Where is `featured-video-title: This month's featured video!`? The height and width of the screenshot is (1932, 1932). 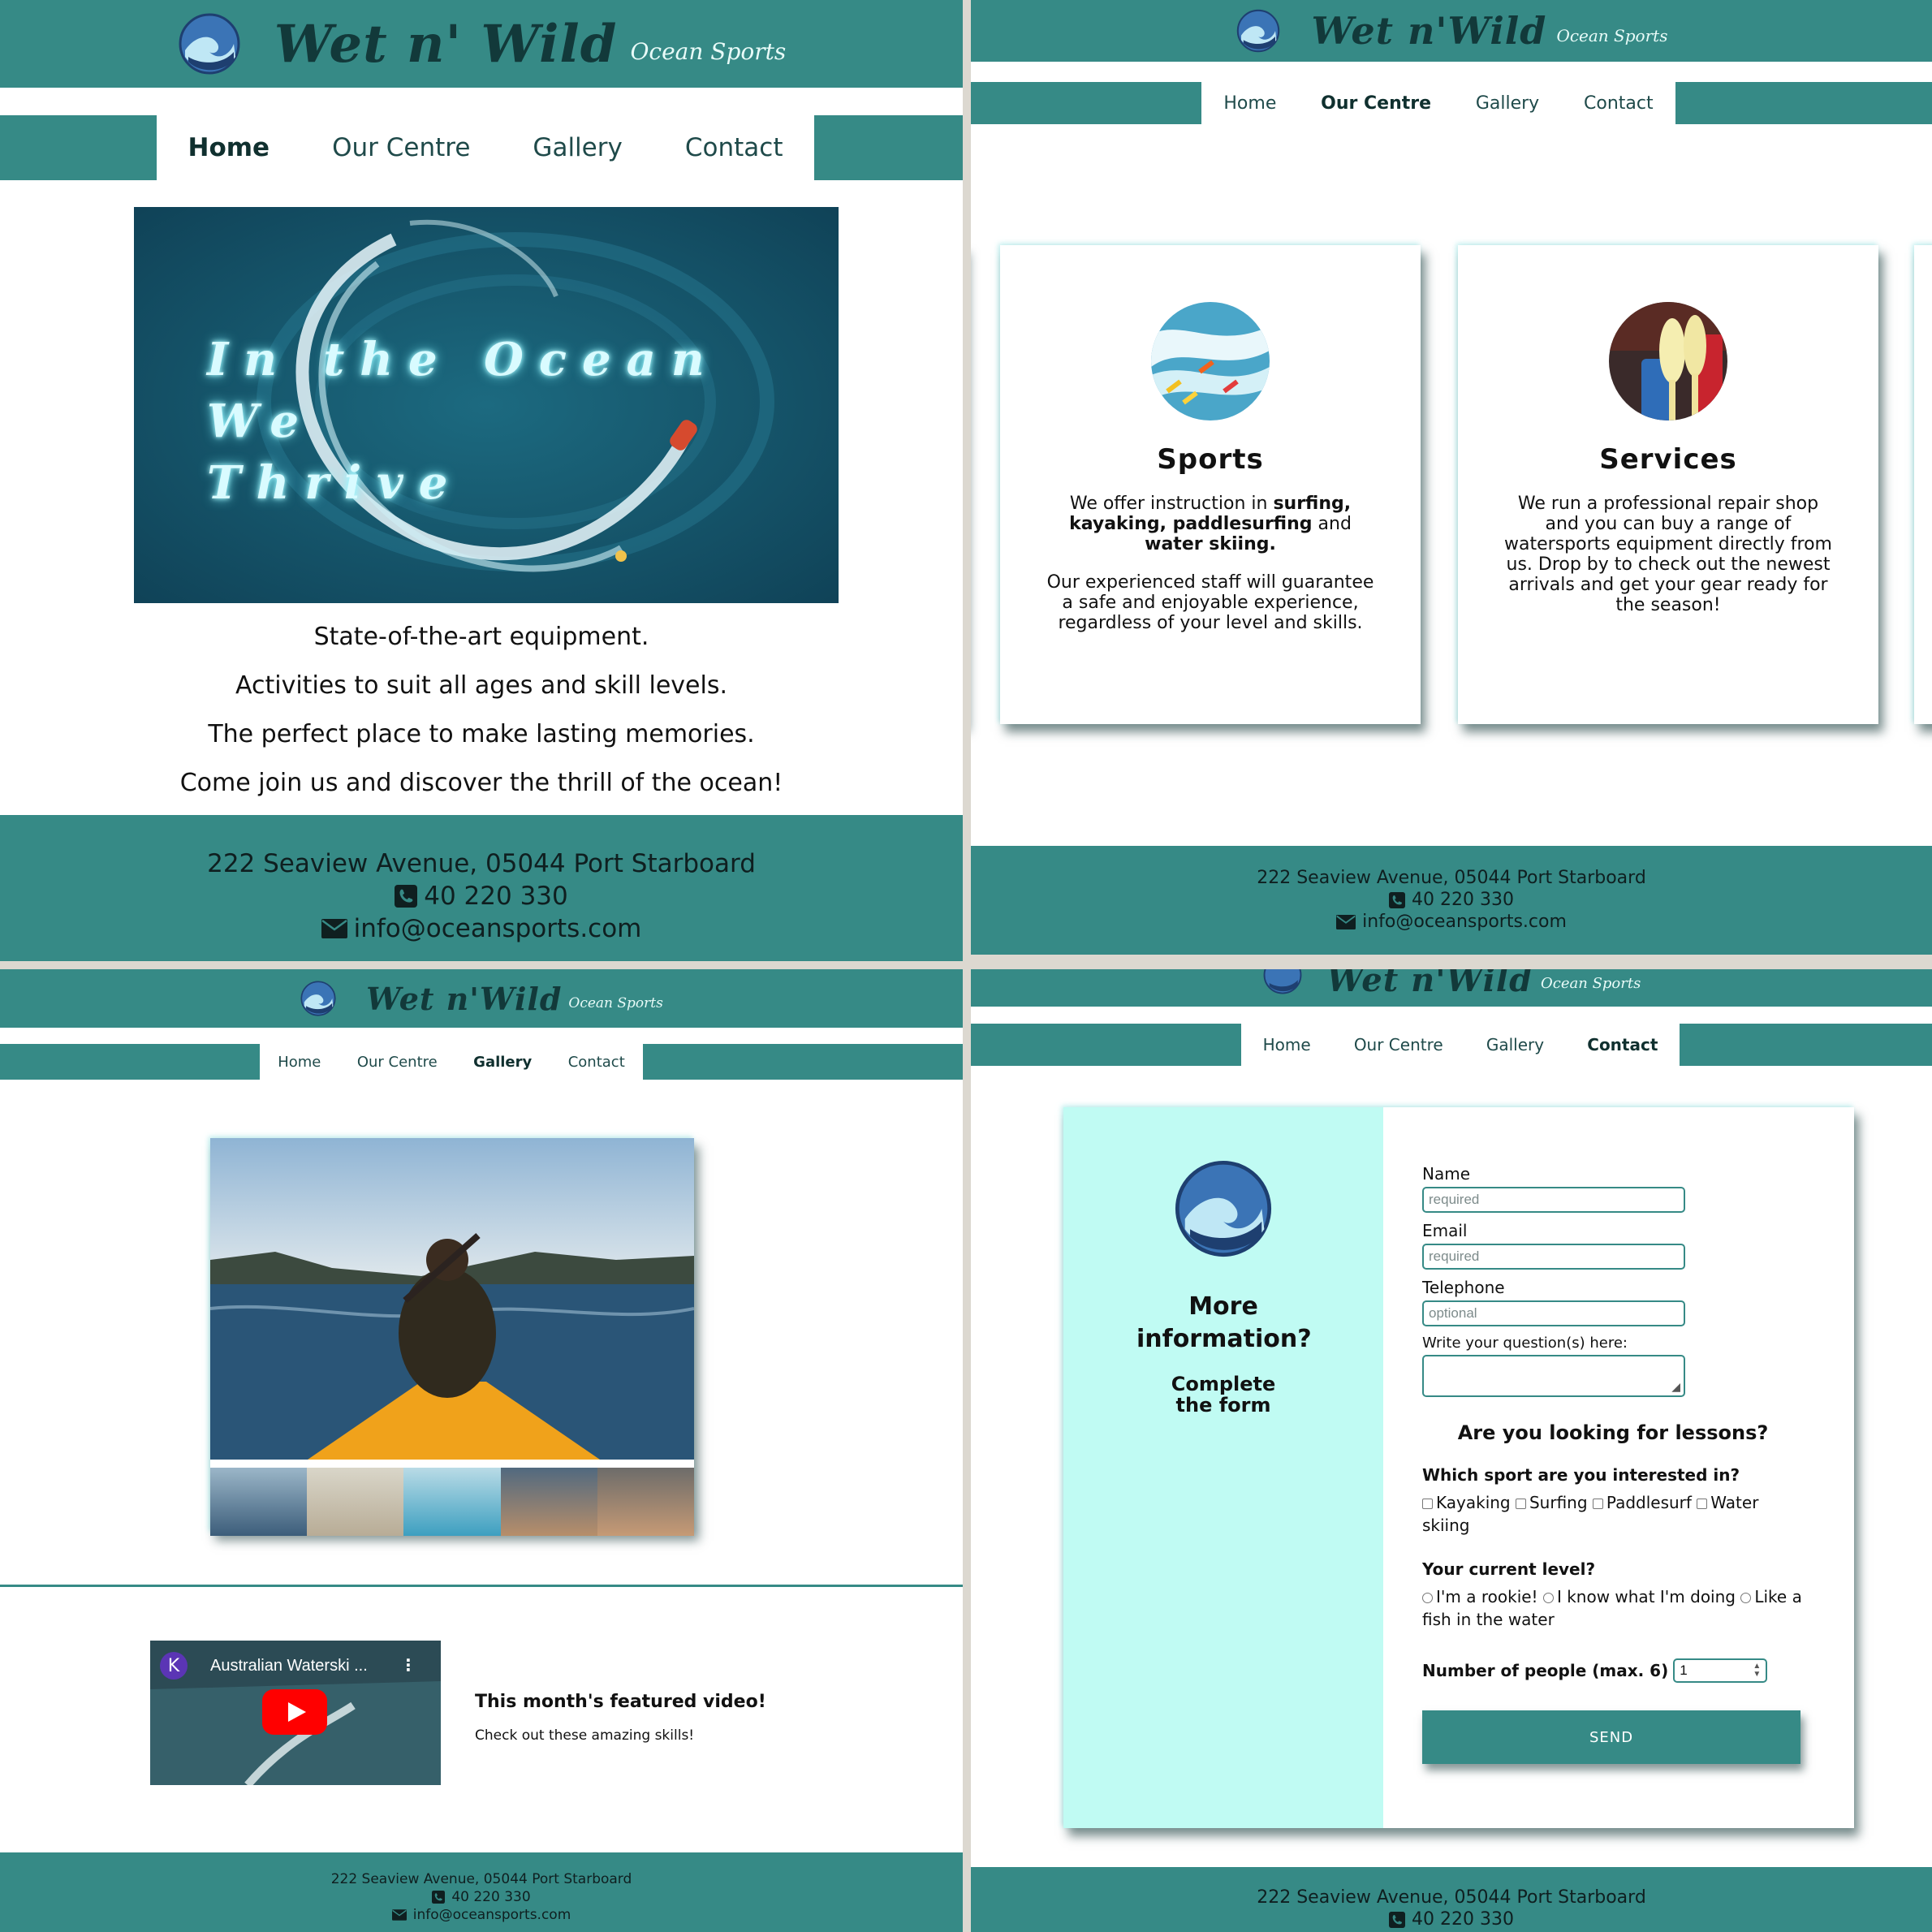 featured-video-title: This month's featured video! is located at coordinates (620, 1702).